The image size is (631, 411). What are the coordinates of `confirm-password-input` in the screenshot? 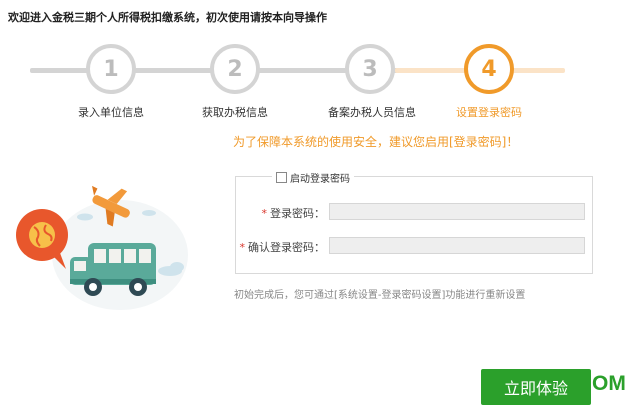 It's located at (457, 245).